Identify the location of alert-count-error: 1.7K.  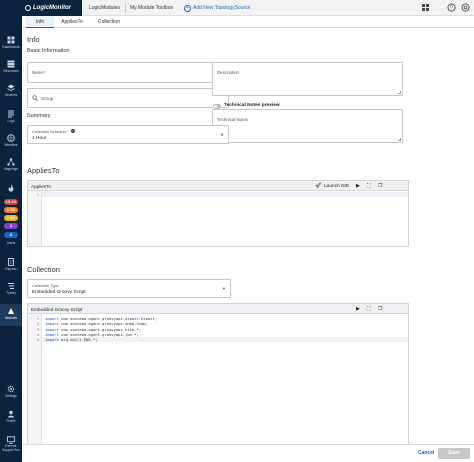
(11, 210).